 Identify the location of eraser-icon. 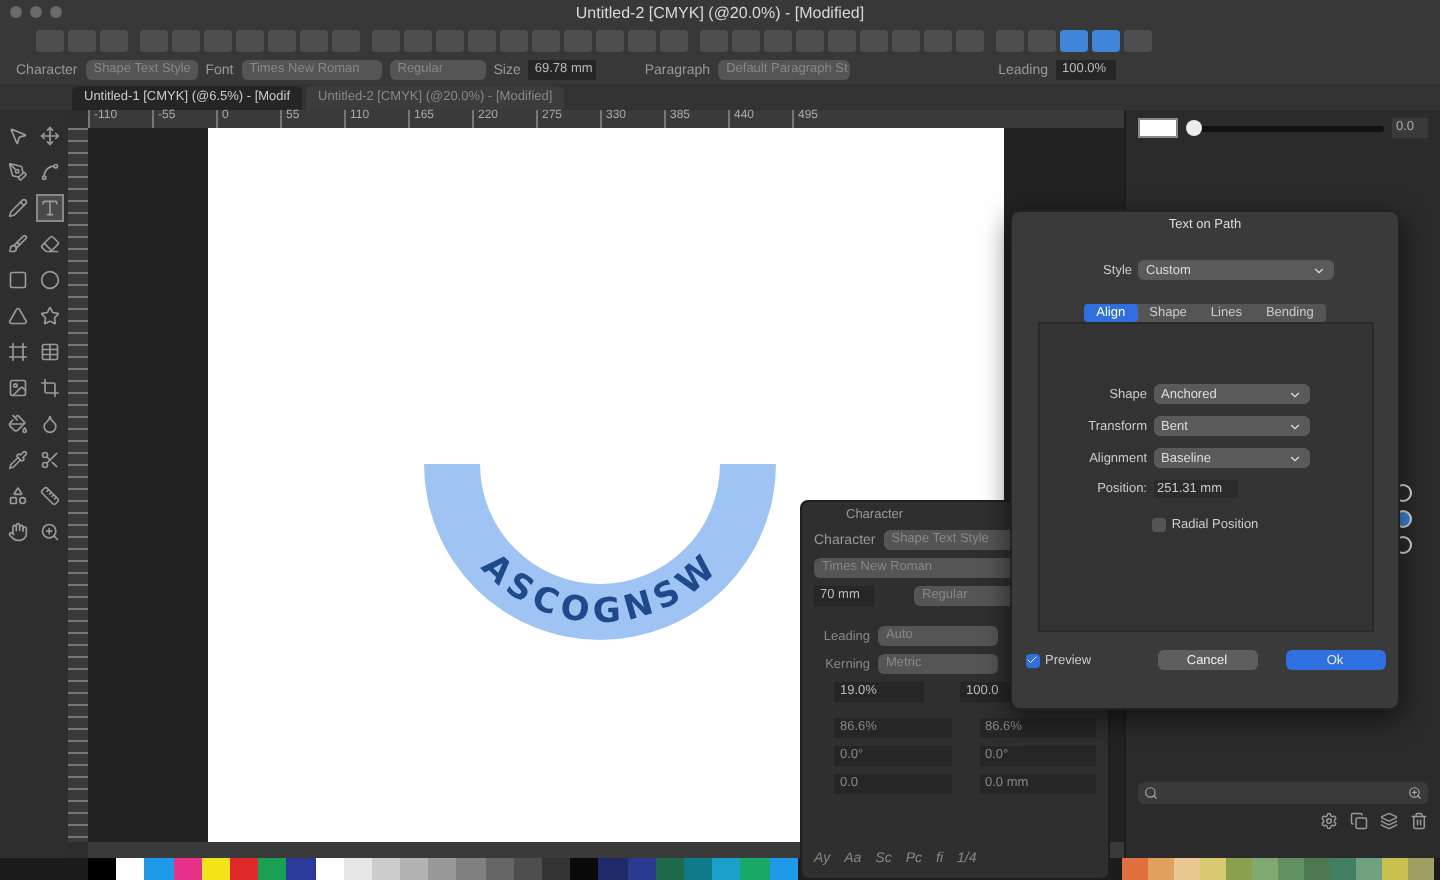
(50, 244).